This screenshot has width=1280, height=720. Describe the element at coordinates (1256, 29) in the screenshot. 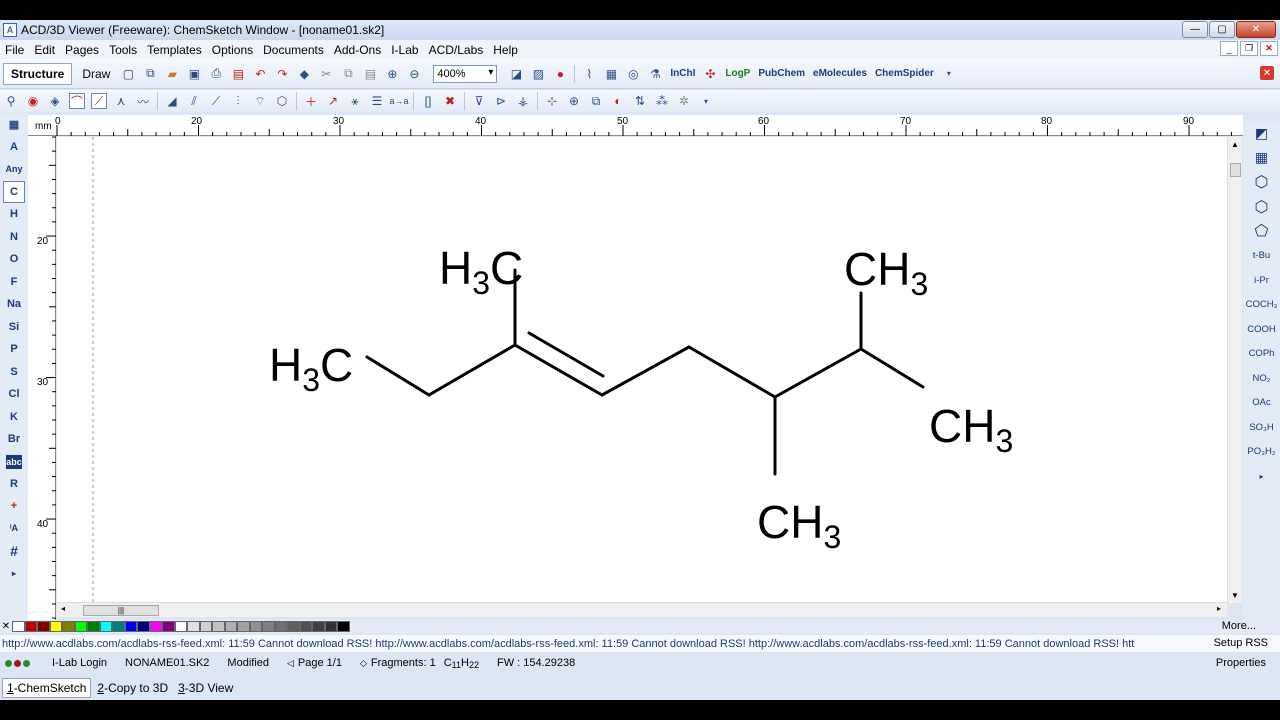

I see `close-button: ✕` at that location.